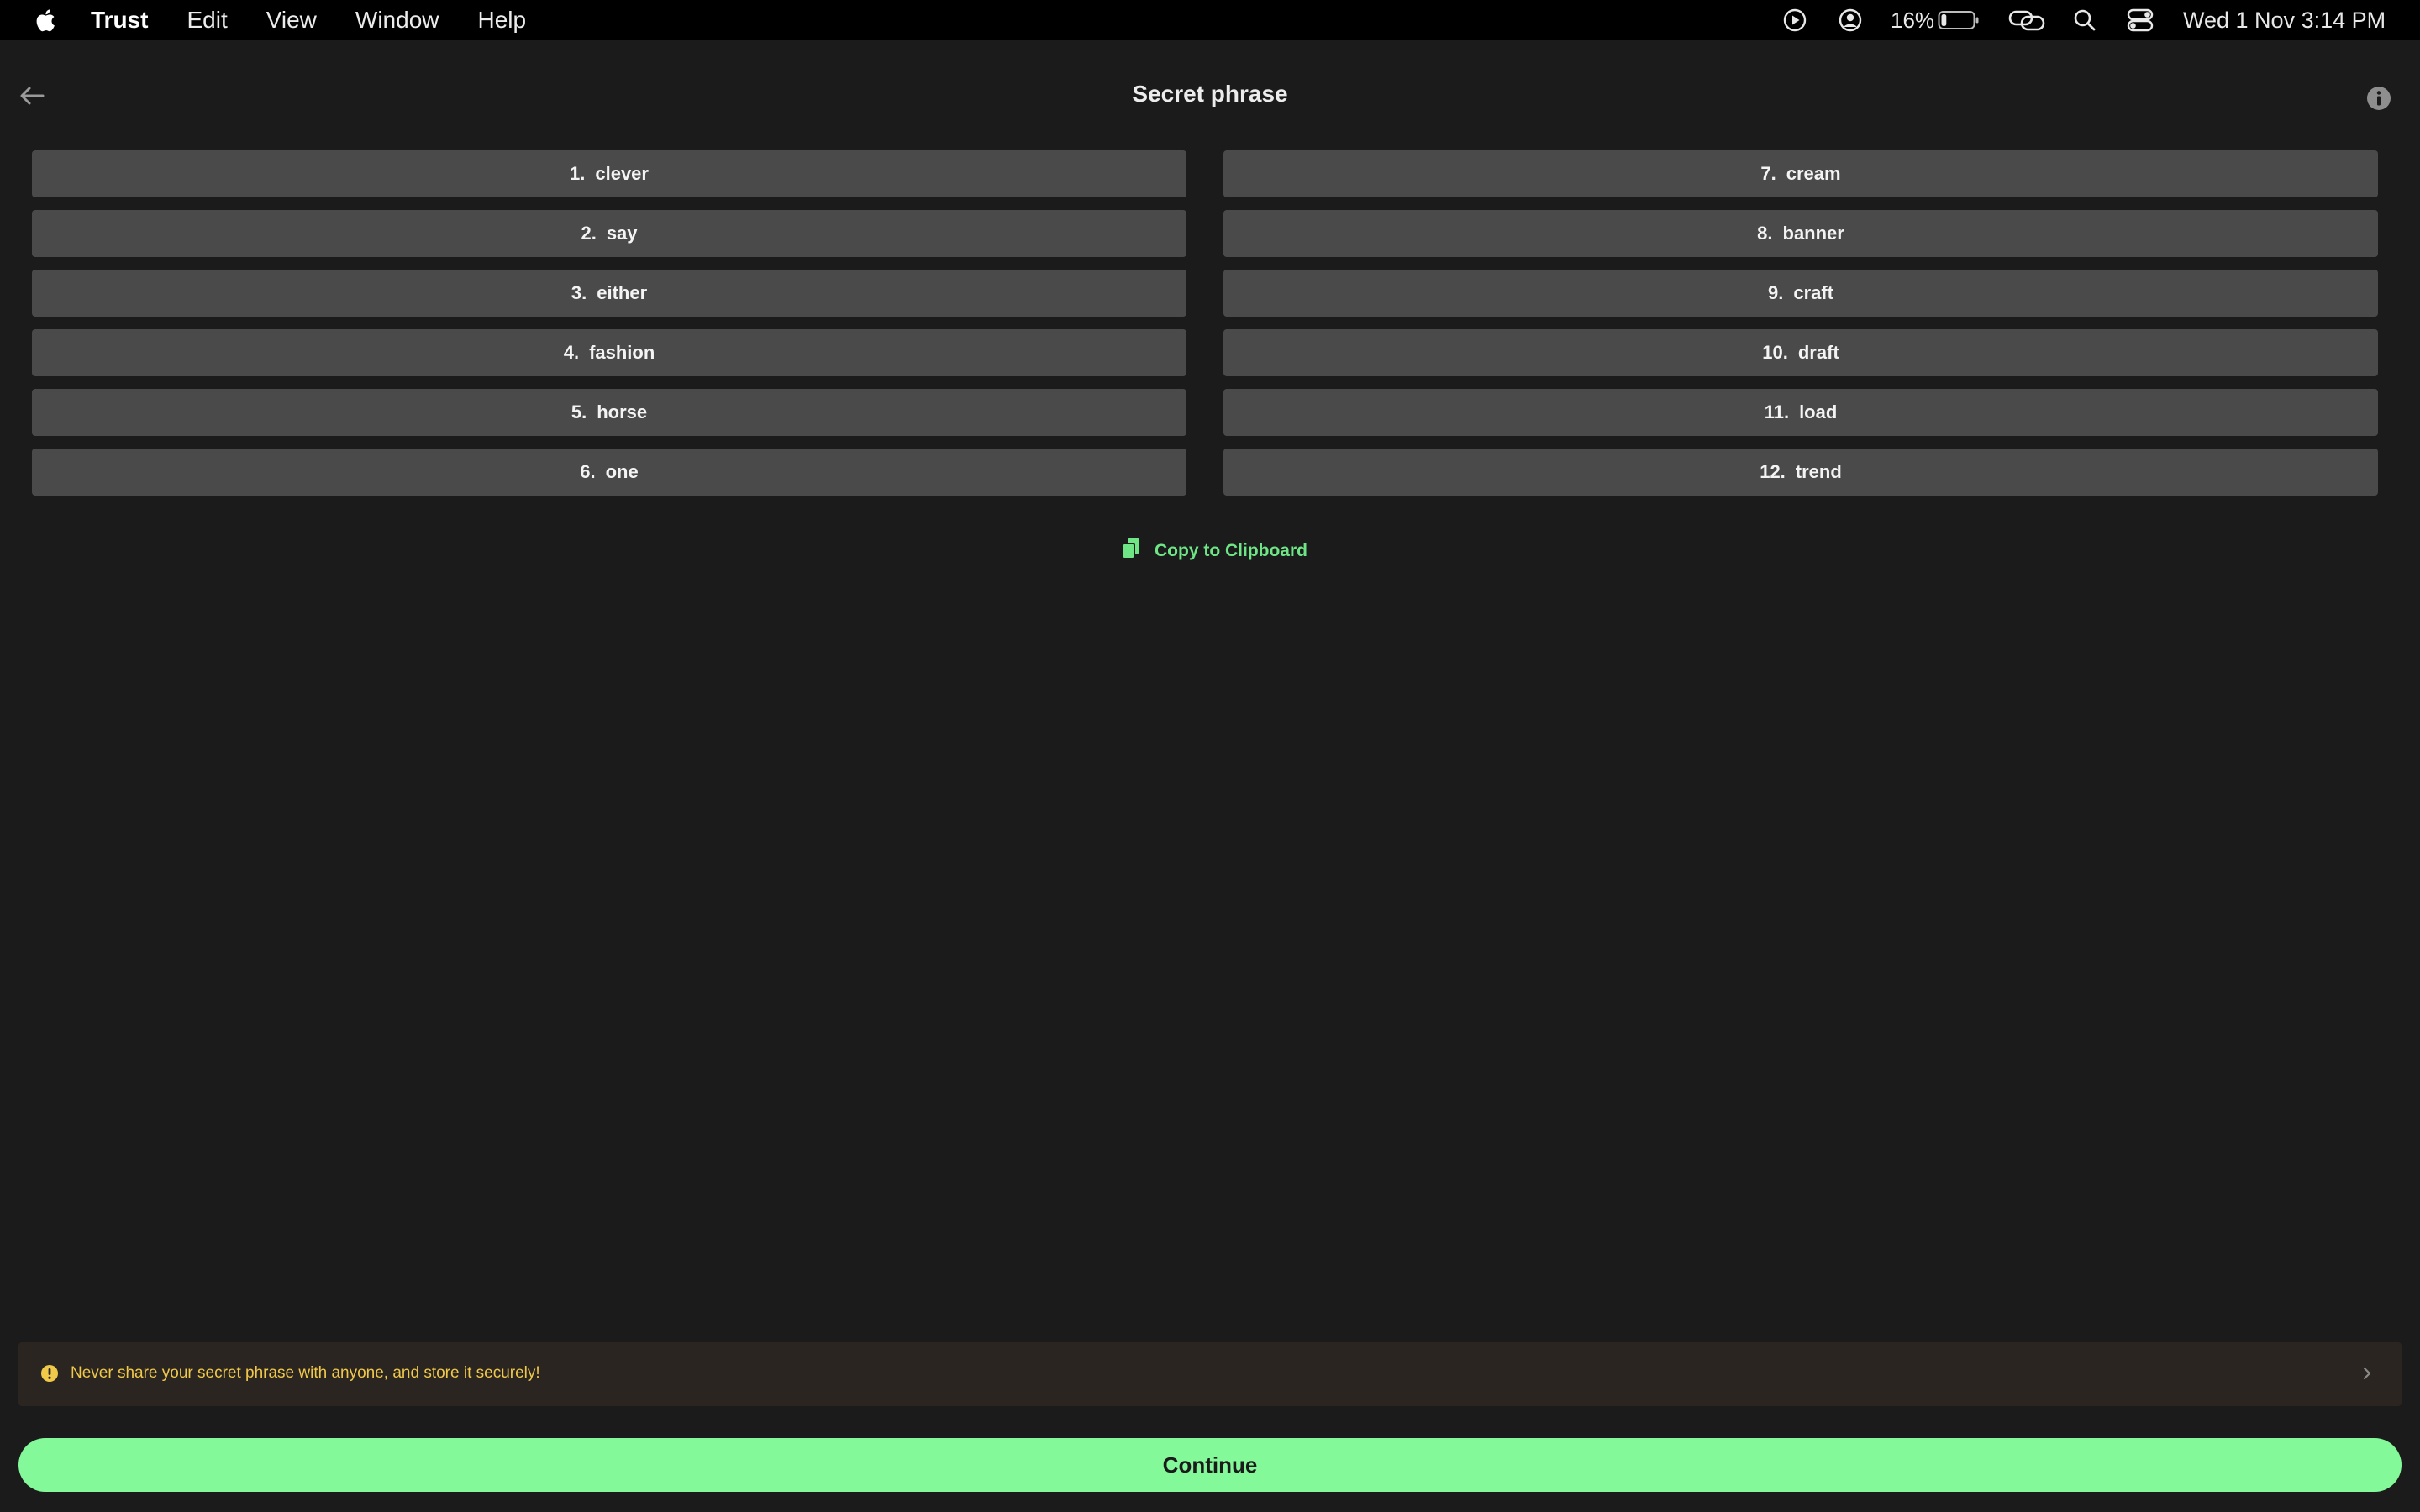 This screenshot has width=2420, height=1512. What do you see at coordinates (1818, 352) in the screenshot?
I see `word-text: draft` at bounding box center [1818, 352].